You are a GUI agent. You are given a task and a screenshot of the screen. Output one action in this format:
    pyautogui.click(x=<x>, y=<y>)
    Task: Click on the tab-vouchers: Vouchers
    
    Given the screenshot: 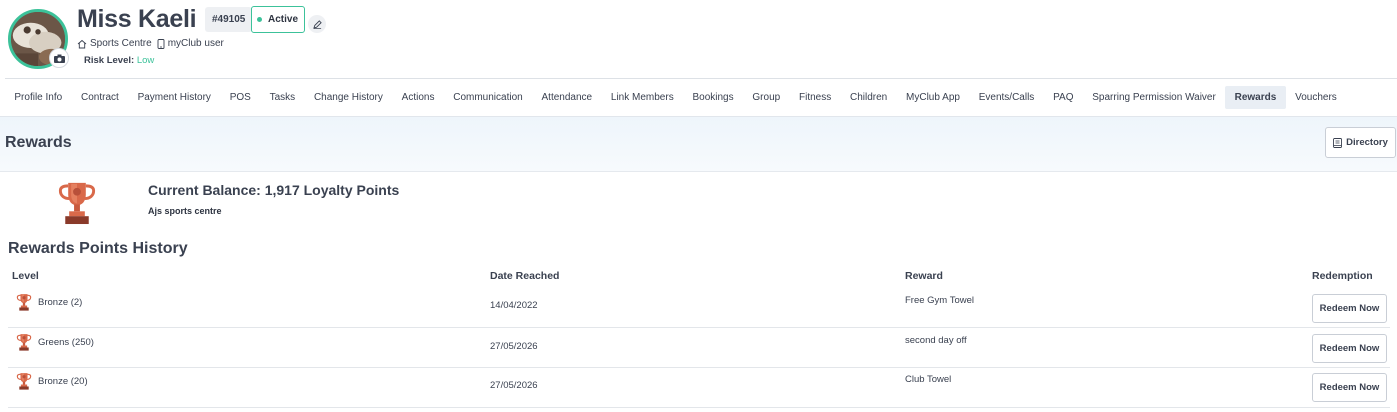 What is the action you would take?
    pyautogui.click(x=1316, y=97)
    